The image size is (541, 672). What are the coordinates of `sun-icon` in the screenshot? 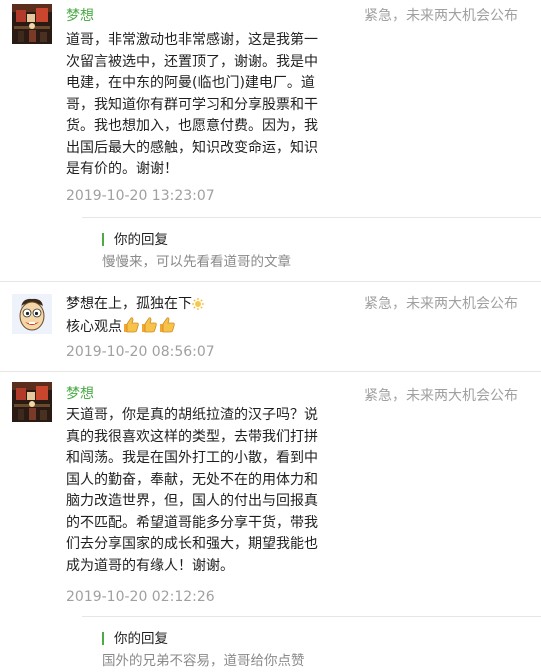 It's located at (198, 307).